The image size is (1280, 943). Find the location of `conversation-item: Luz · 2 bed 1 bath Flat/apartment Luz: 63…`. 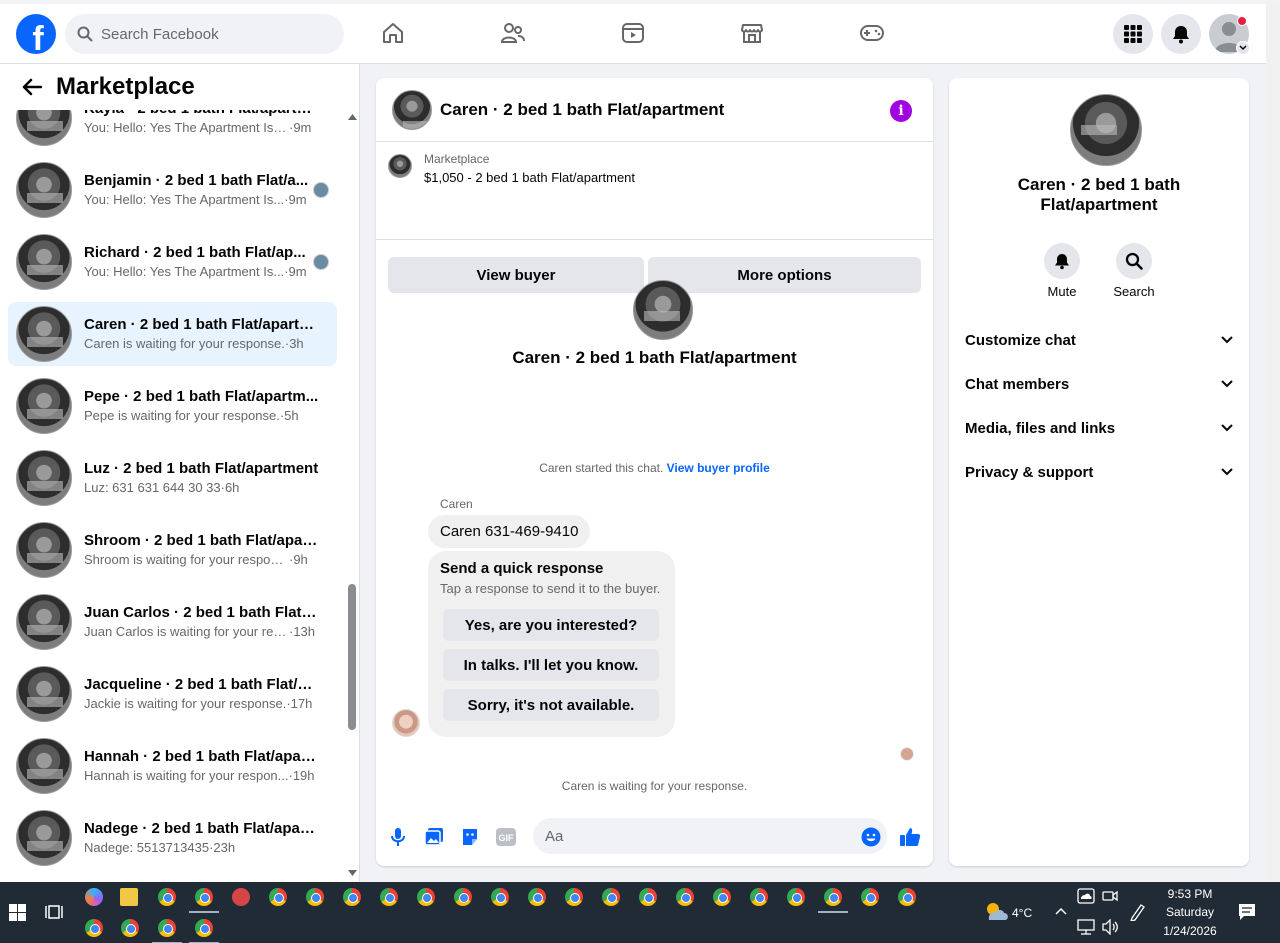

conversation-item: Luz · 2 bed 1 bath Flat/apartment Luz: 63… is located at coordinates (172, 478).